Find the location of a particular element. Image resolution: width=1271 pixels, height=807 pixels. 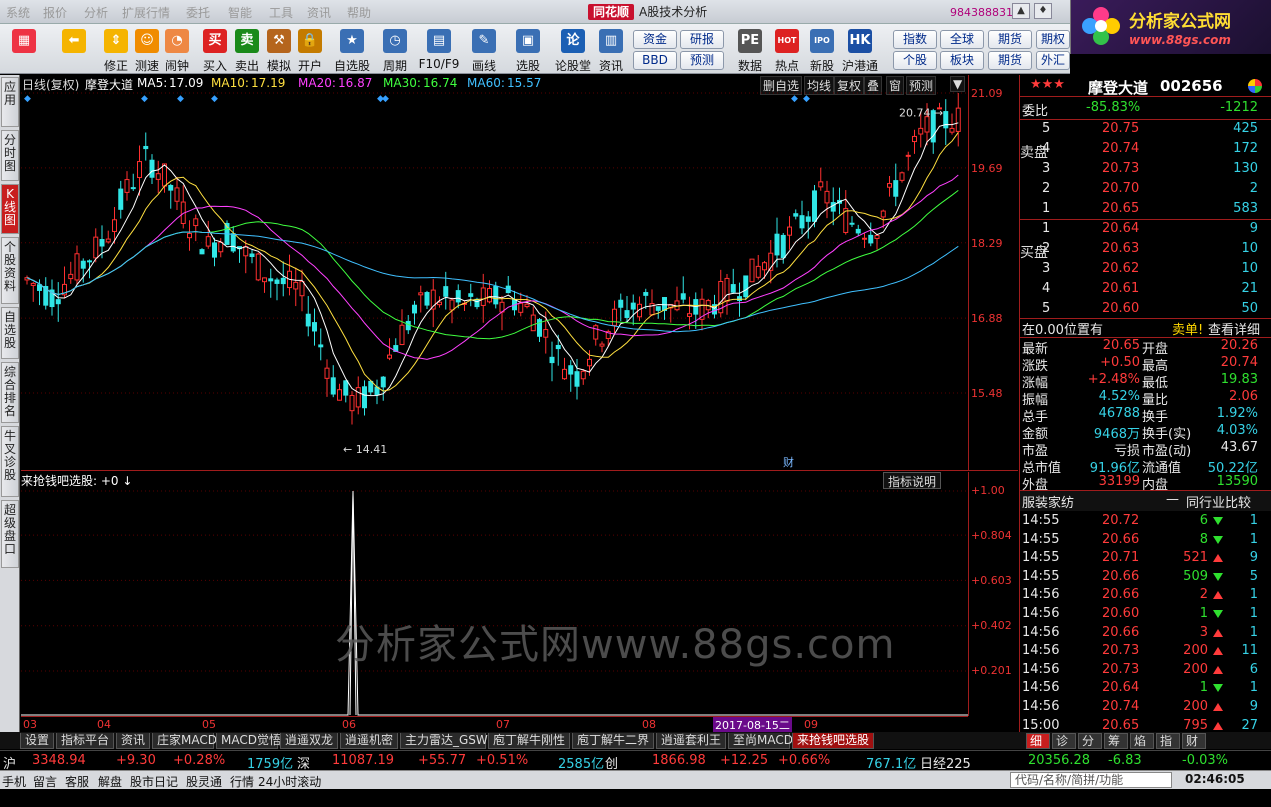

detail-link: 查看详细 is located at coordinates (1234, 328).